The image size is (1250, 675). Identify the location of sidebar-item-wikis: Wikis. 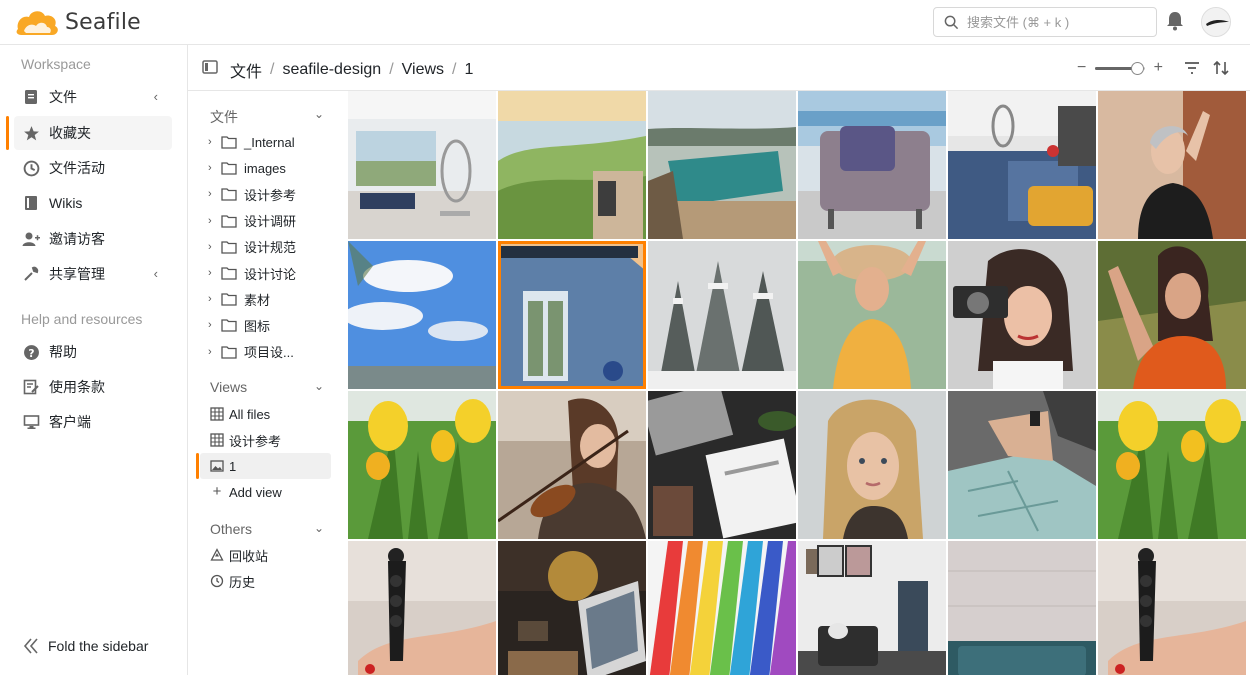
(93, 203).